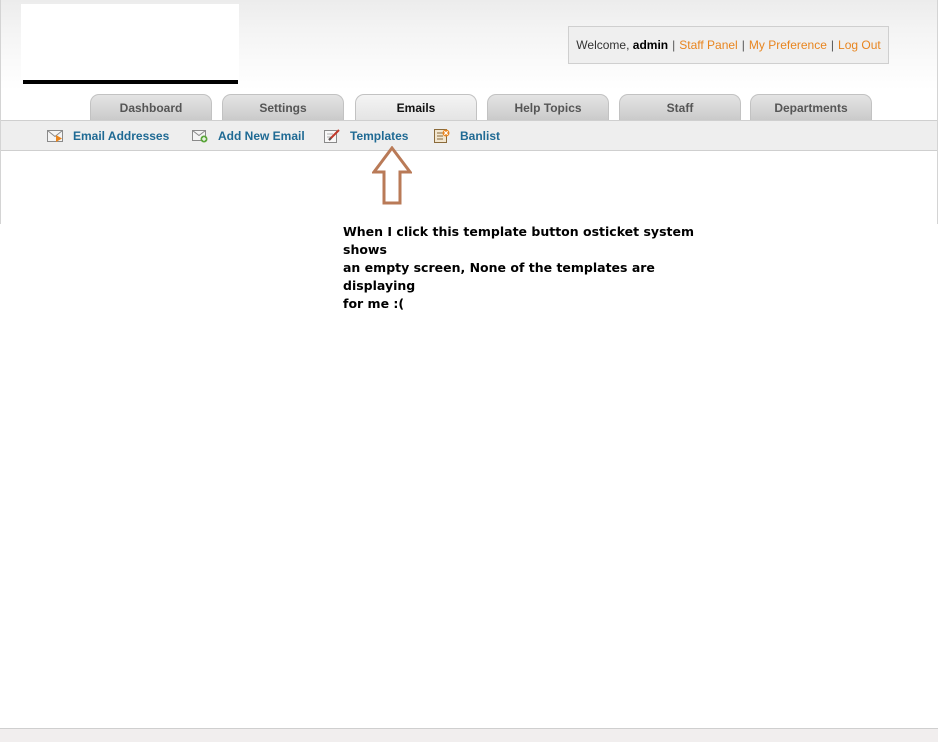 The width and height of the screenshot is (938, 742). What do you see at coordinates (442, 136) in the screenshot?
I see `banlist-icon` at bounding box center [442, 136].